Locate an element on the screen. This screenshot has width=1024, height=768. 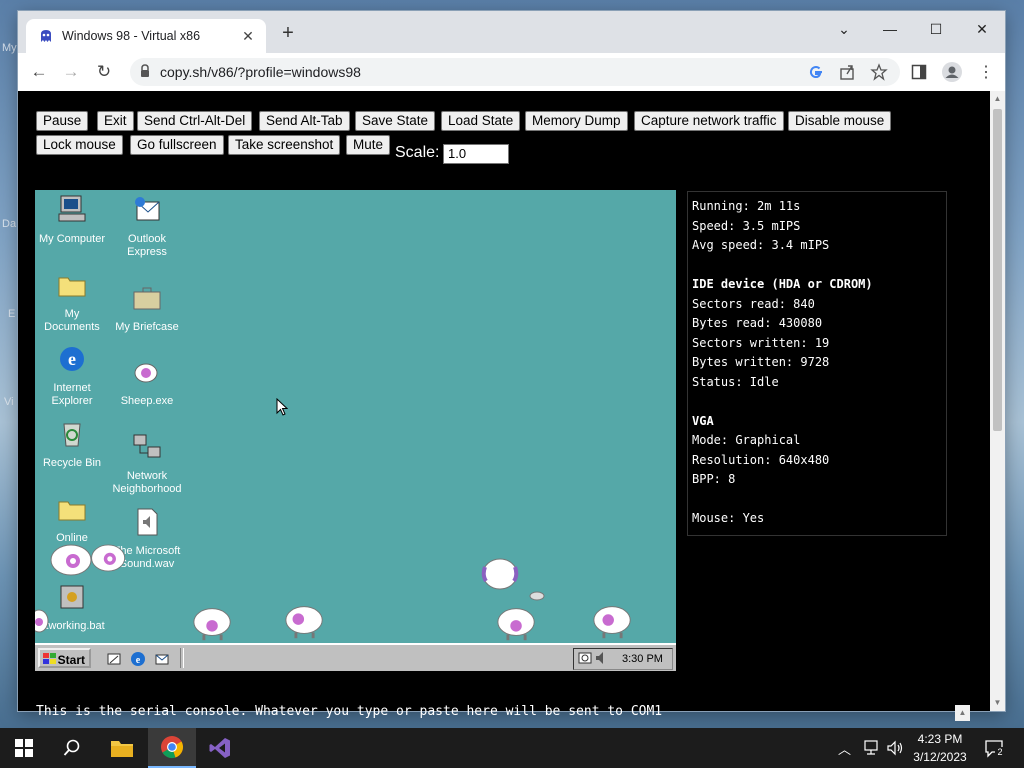
desktop-ghost-text: Vi is located at coordinates (9, 402).